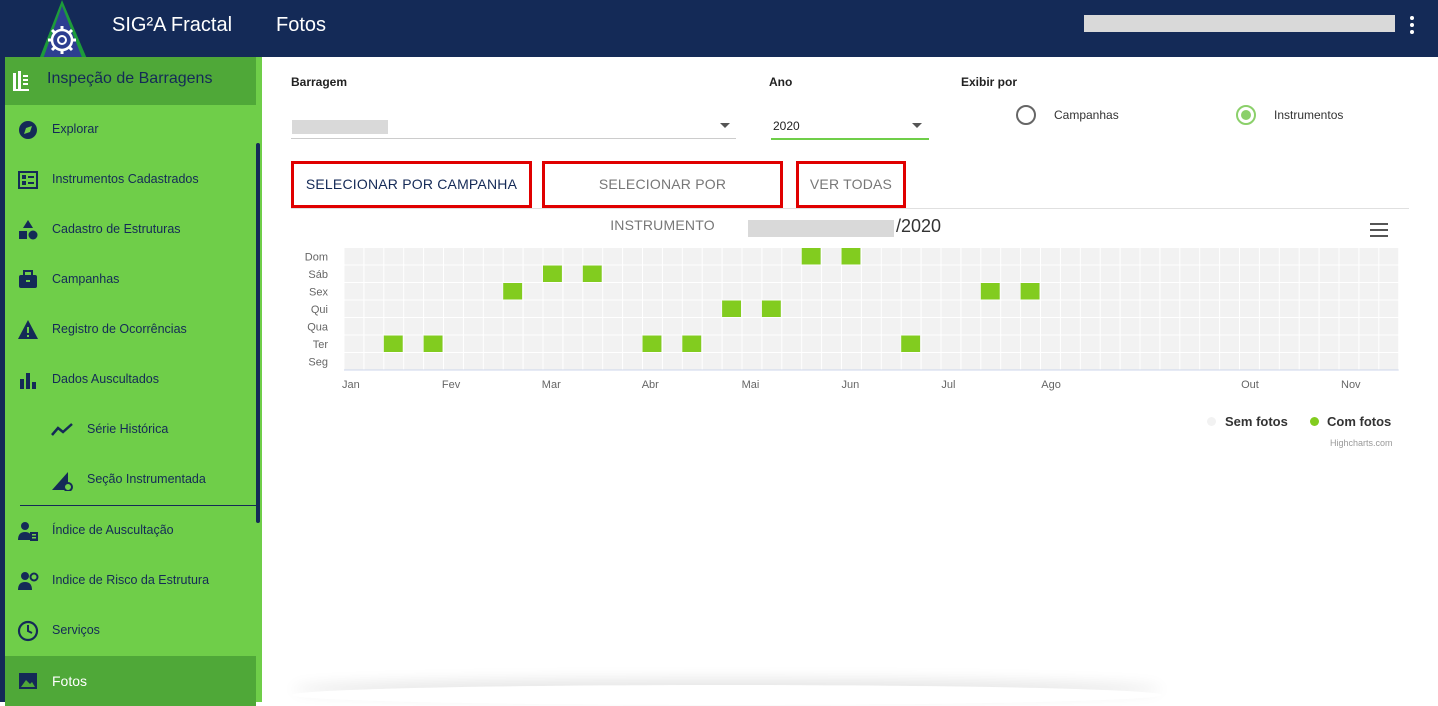 The width and height of the screenshot is (1438, 706). I want to click on ano-select-underline, so click(850, 139).